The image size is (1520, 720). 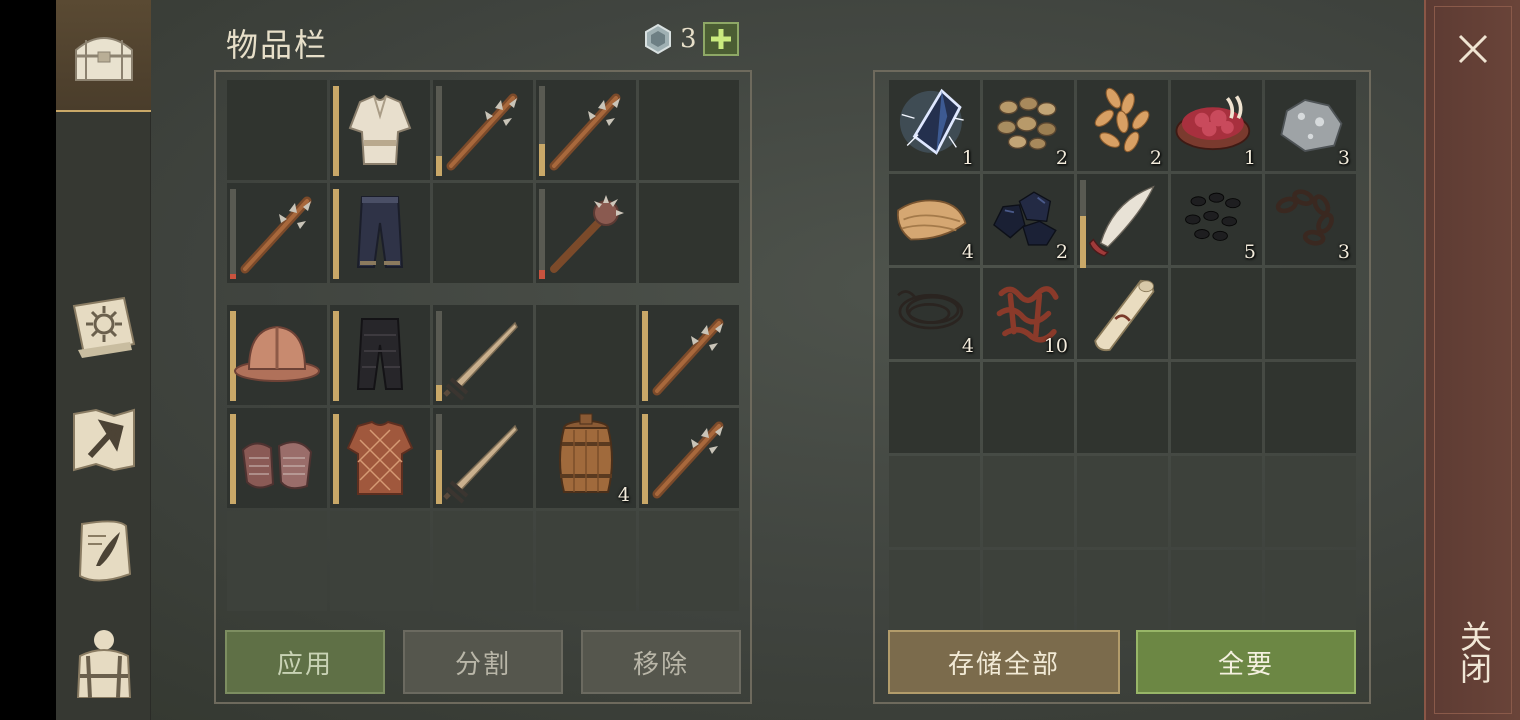 What do you see at coordinates (104, 56) in the screenshot?
I see `chest-icon` at bounding box center [104, 56].